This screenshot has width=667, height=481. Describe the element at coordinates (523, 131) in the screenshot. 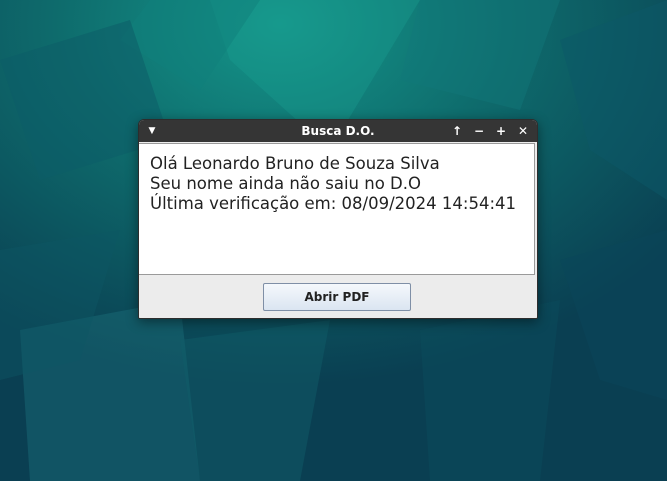

I see `close-icon: ✕` at that location.